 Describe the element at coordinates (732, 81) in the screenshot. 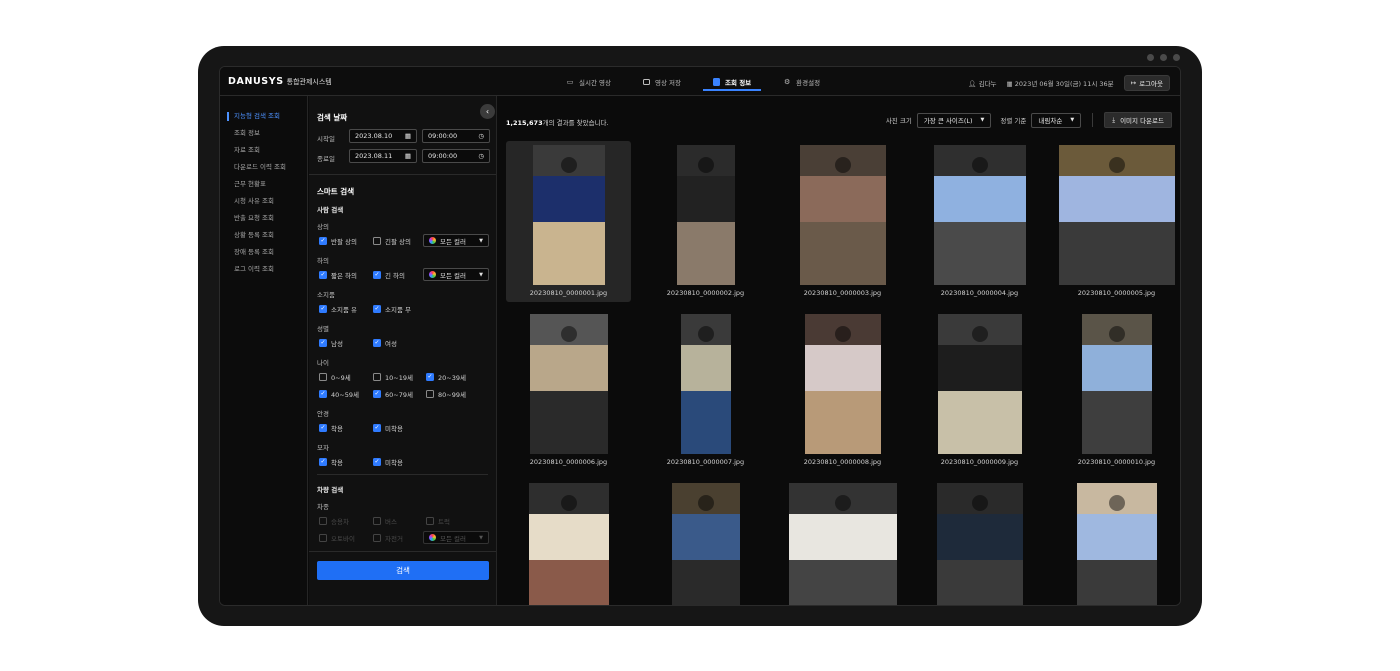

I see `tab-query-info: 조회 정보` at that location.